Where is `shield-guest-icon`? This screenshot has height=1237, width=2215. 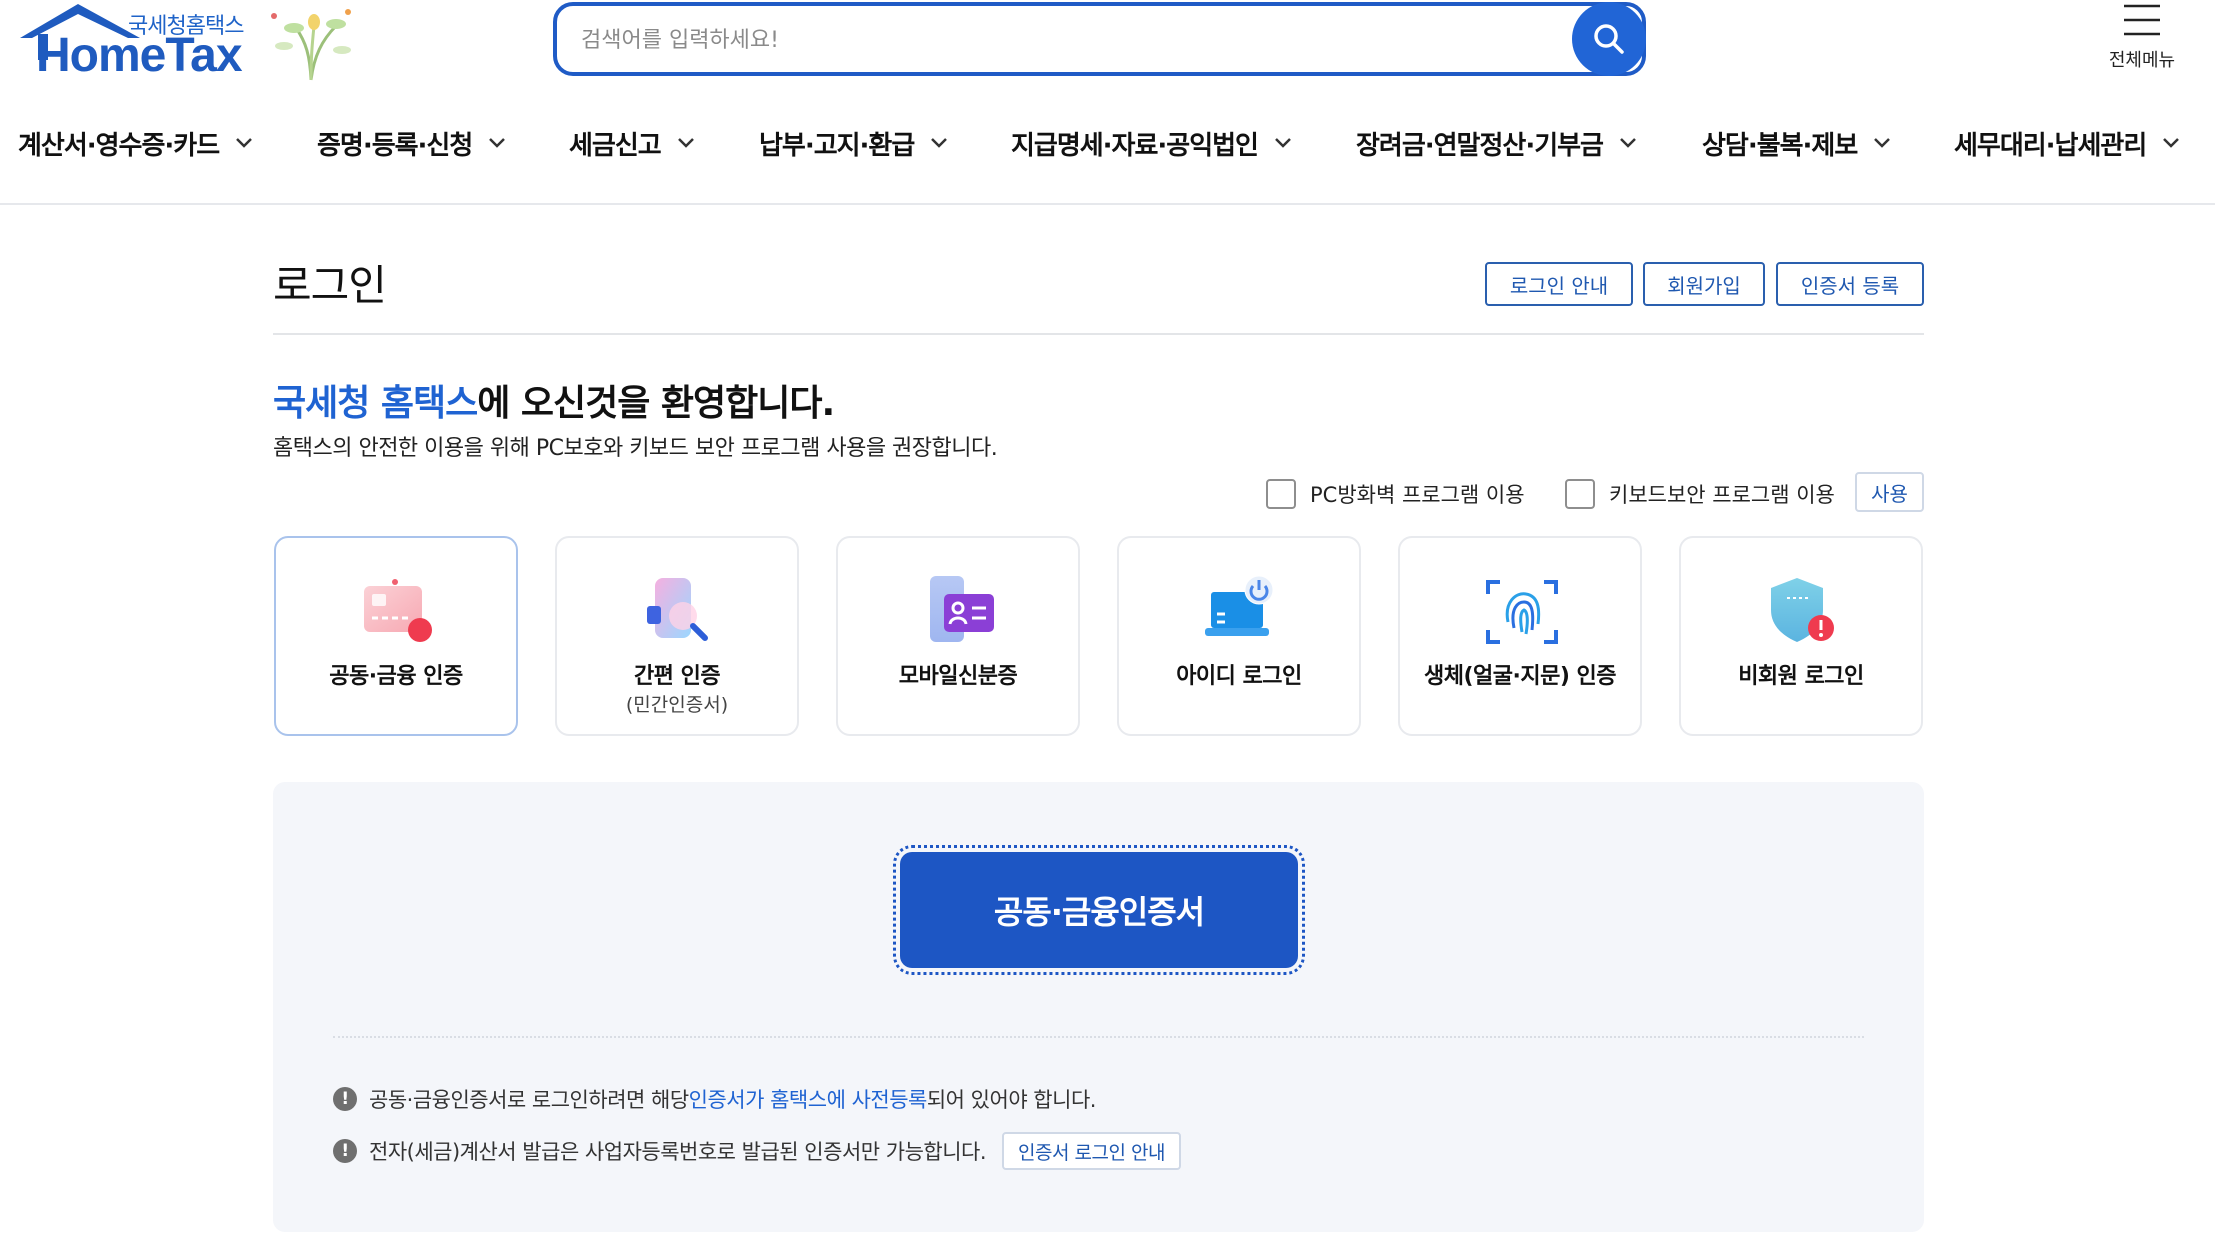
shield-guest-icon is located at coordinates (1802, 610).